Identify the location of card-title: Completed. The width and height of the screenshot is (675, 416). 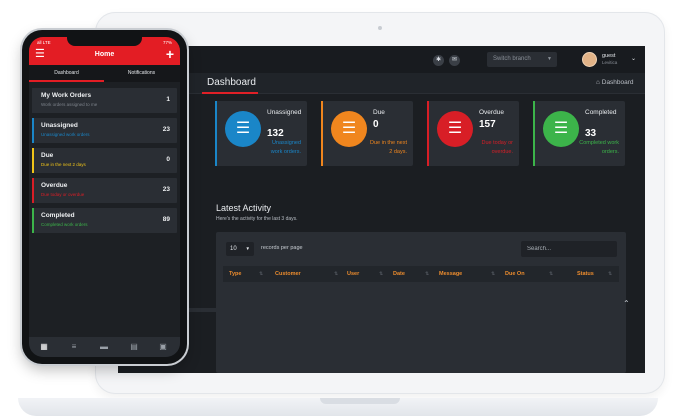
(58, 215).